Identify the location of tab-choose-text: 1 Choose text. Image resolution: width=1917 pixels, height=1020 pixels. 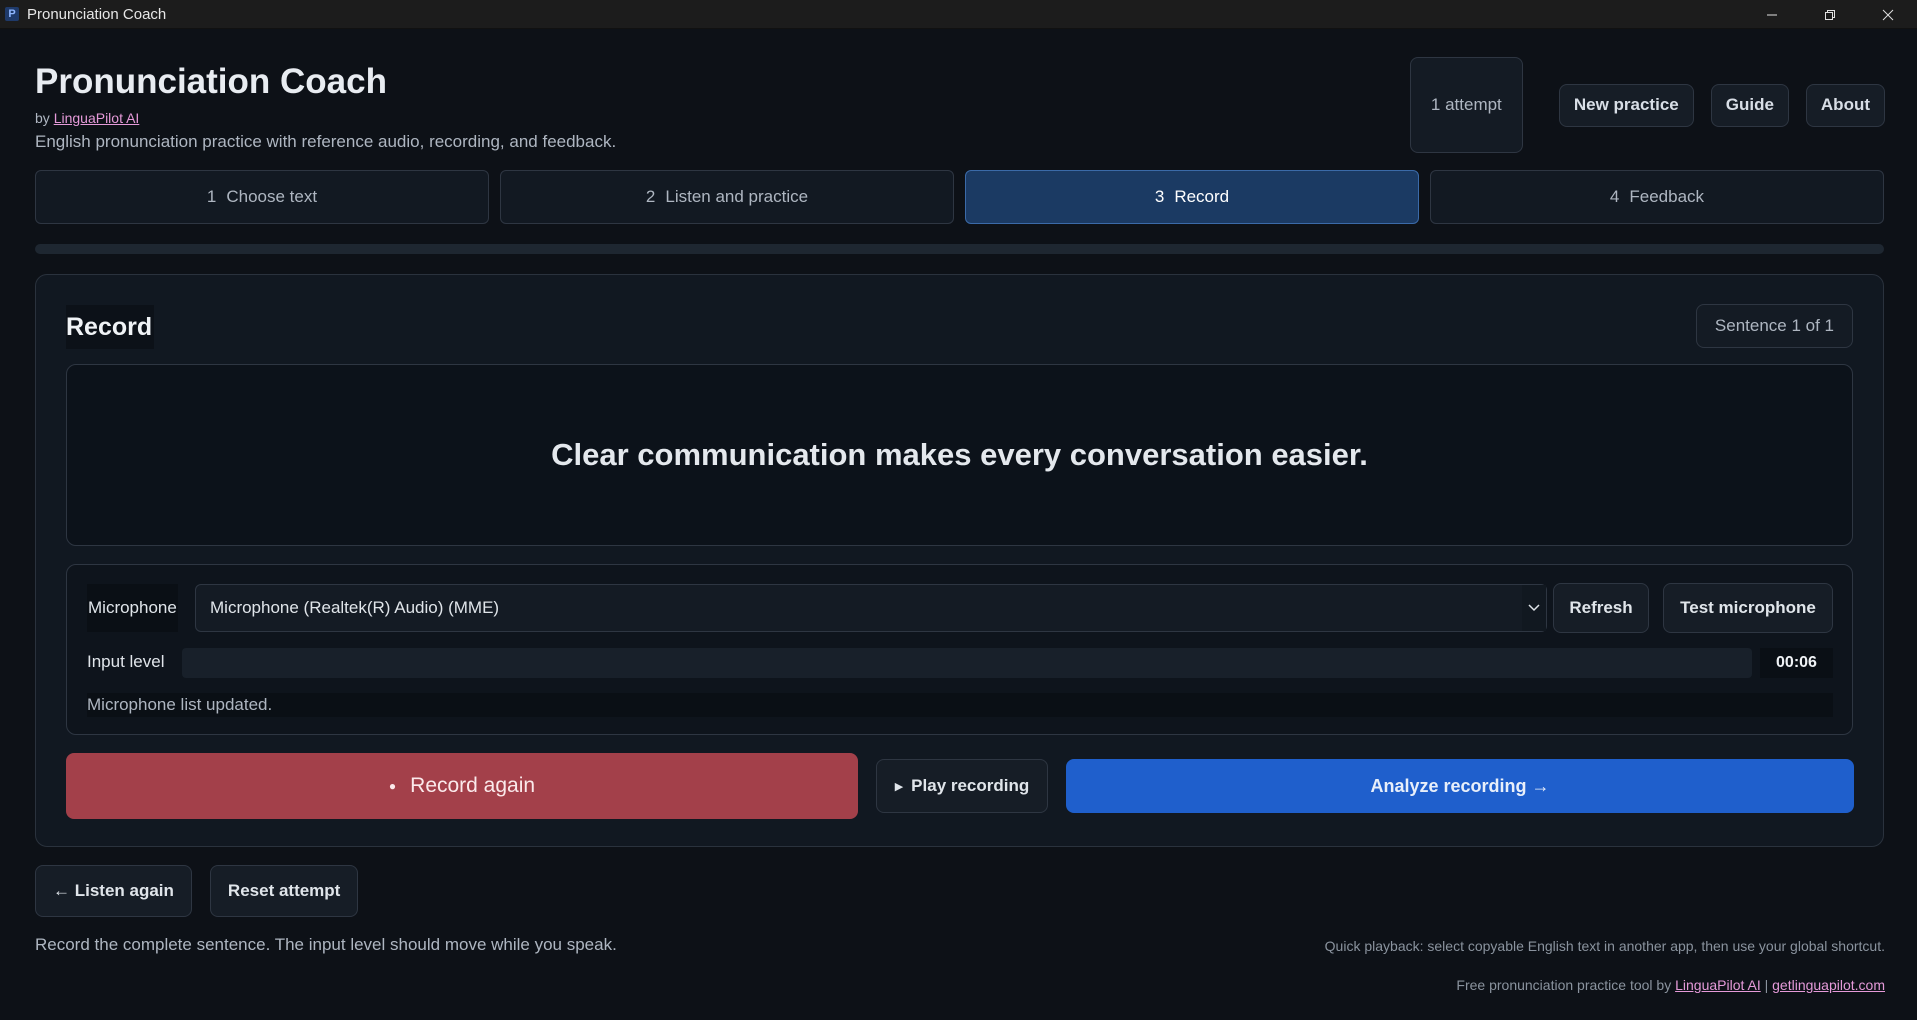
(262, 197).